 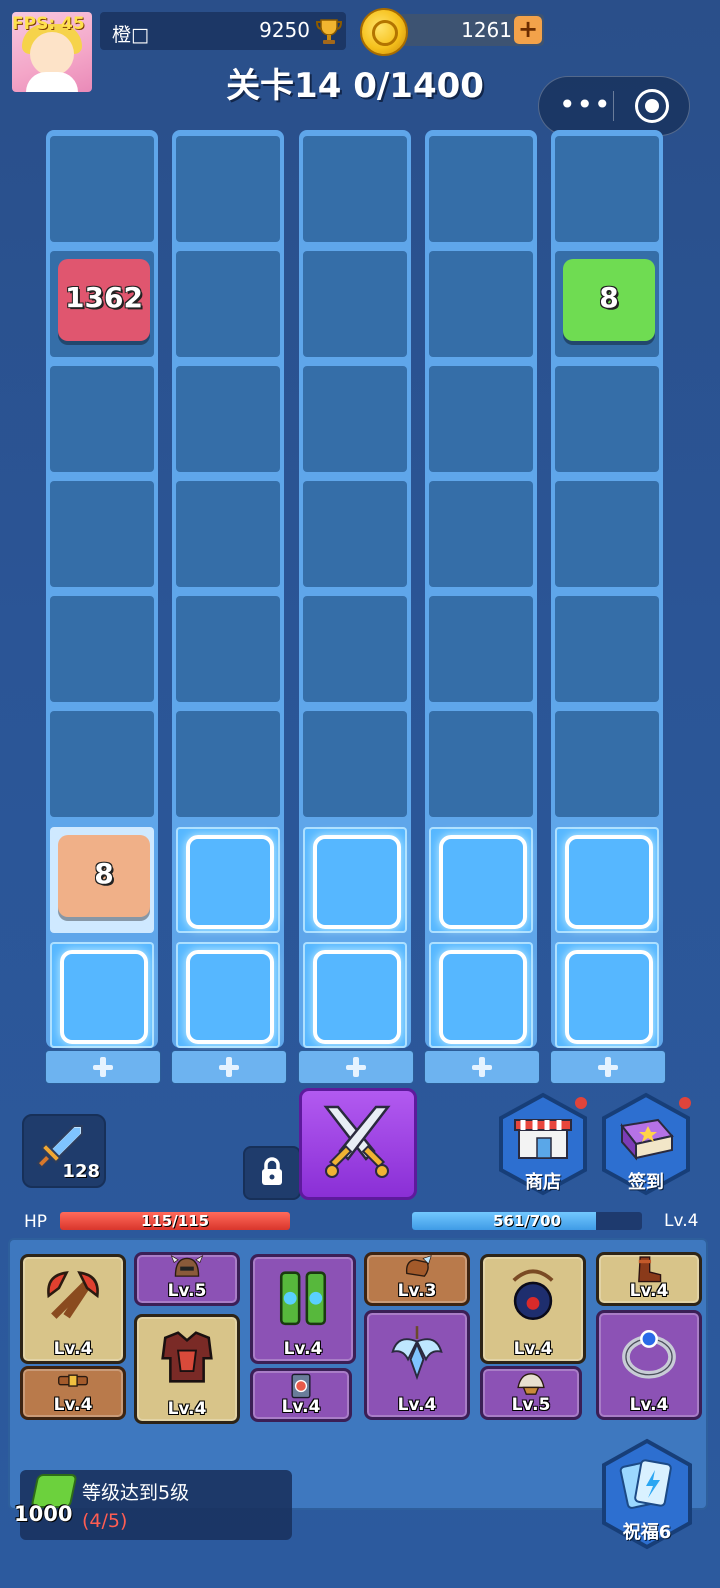 What do you see at coordinates (153, 1505) in the screenshot?
I see `quest-panel: 1000 等级达到5级 (4/5)` at bounding box center [153, 1505].